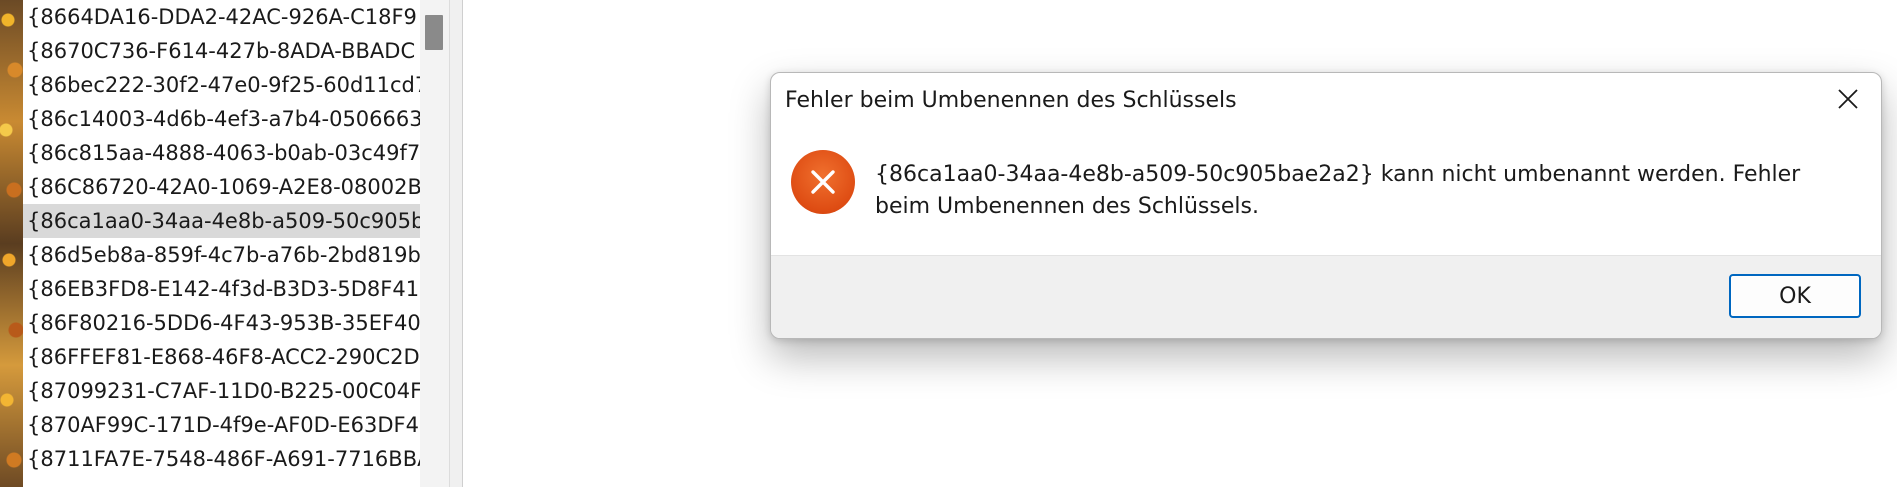  Describe the element at coordinates (221, 85) in the screenshot. I see `list-item: {86bec222-30f2-47e0-9f25-60d11cd7` at that location.